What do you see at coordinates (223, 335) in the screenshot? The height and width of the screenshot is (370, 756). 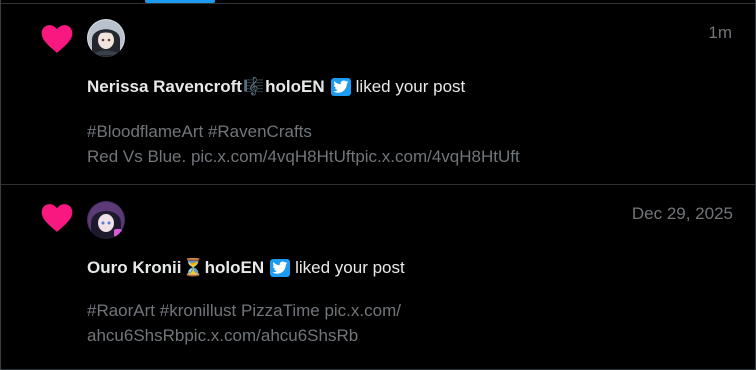 I see `post-preview-line: ahcu6ShsRbpic.x.com/ahcu6ShsRb` at bounding box center [223, 335].